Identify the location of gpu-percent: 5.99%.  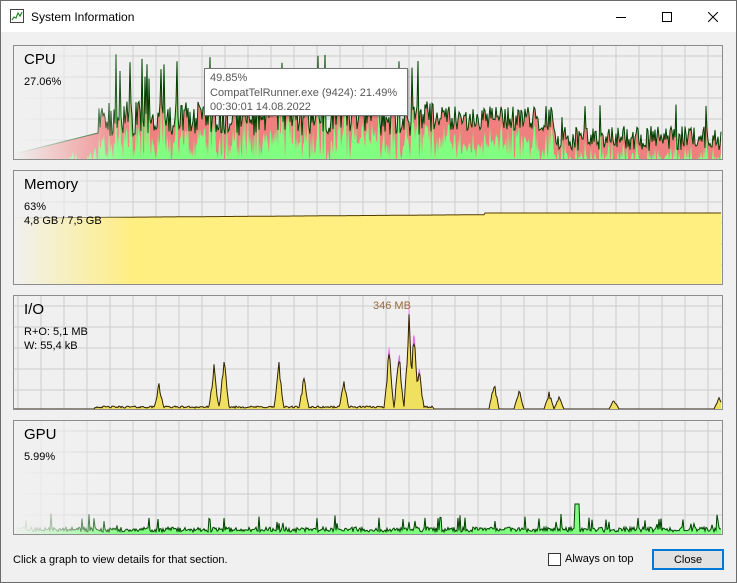
(40, 457).